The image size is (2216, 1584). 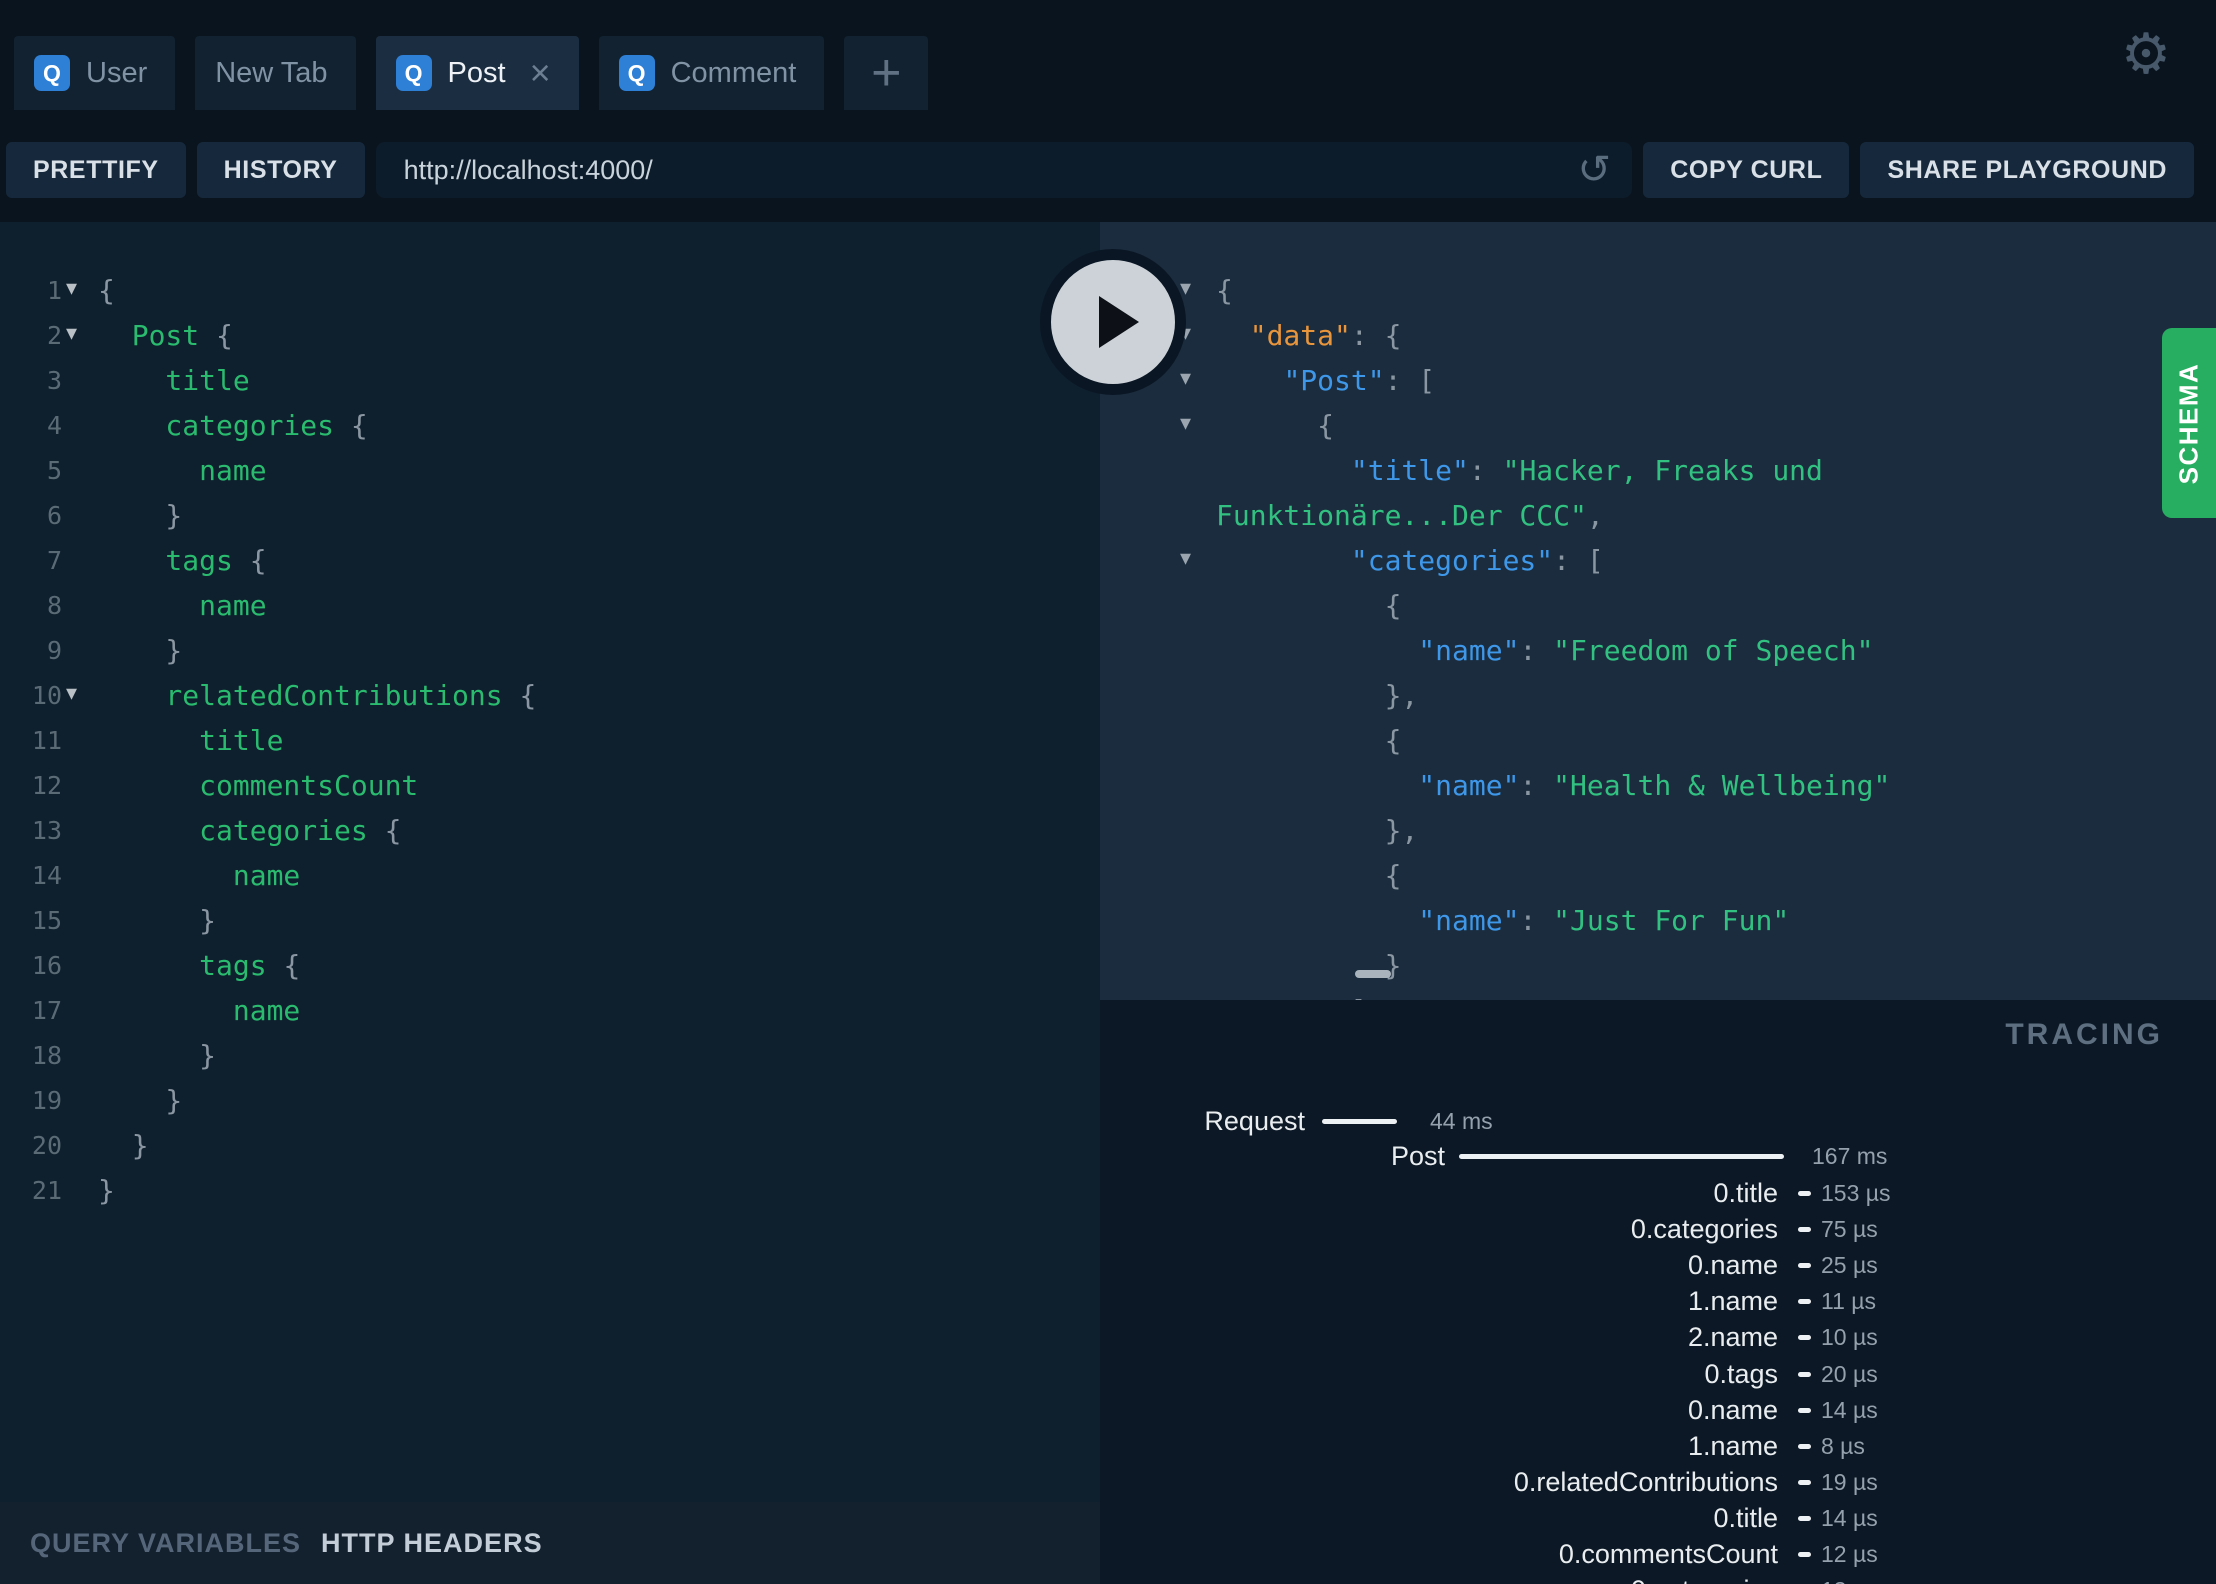 I want to click on editor-line: 17 name, so click(x=550, y=1010).